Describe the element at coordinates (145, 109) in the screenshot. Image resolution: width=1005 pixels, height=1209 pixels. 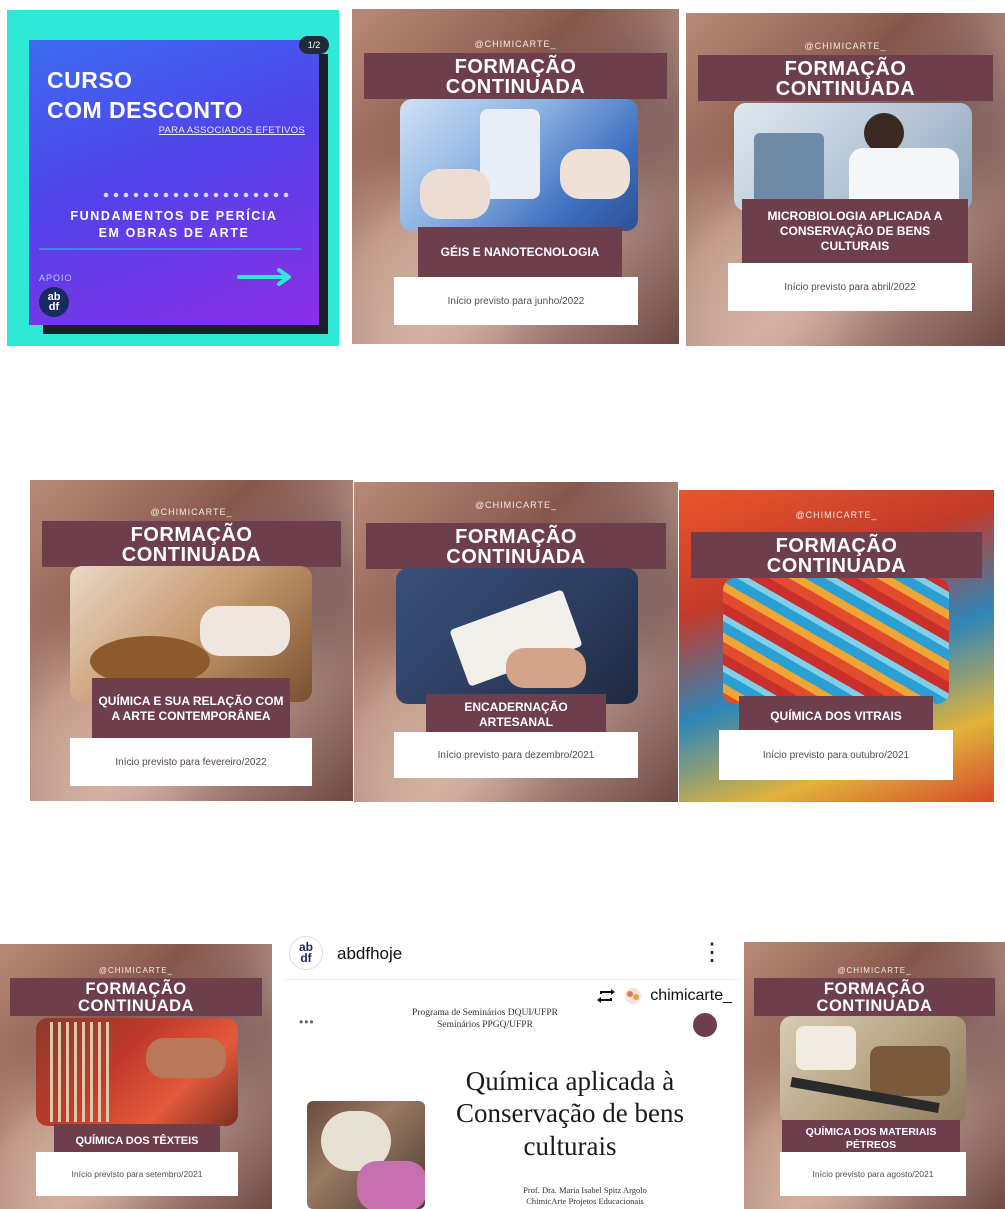
I see `promo-heading-line2: COM DESCONTO` at that location.